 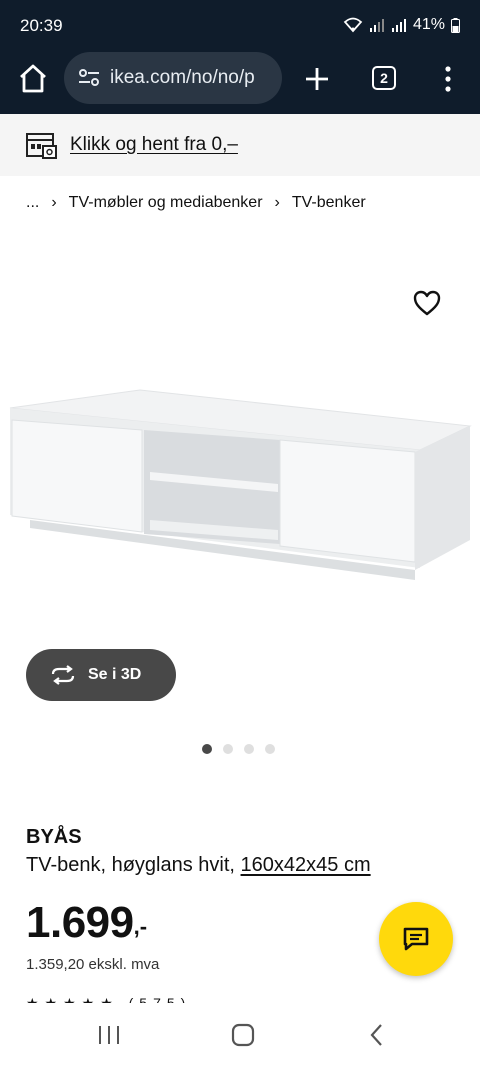 I want to click on rotate-3d-icon, so click(x=63, y=675).